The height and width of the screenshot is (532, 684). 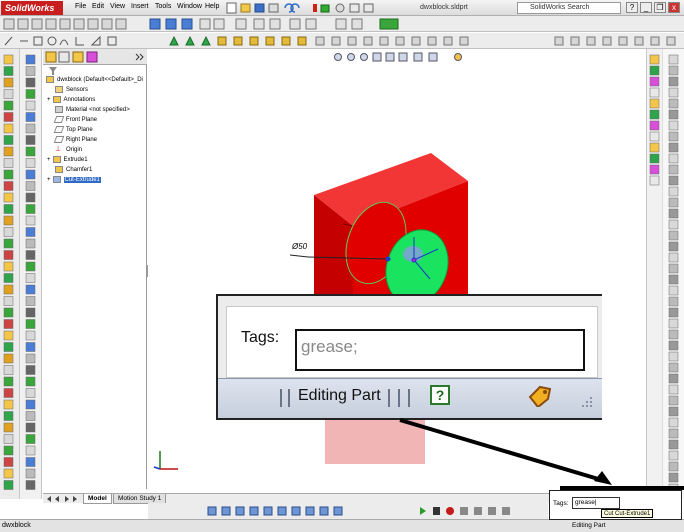 What do you see at coordinates (646, 7) in the screenshot?
I see `minimize-button: _` at bounding box center [646, 7].